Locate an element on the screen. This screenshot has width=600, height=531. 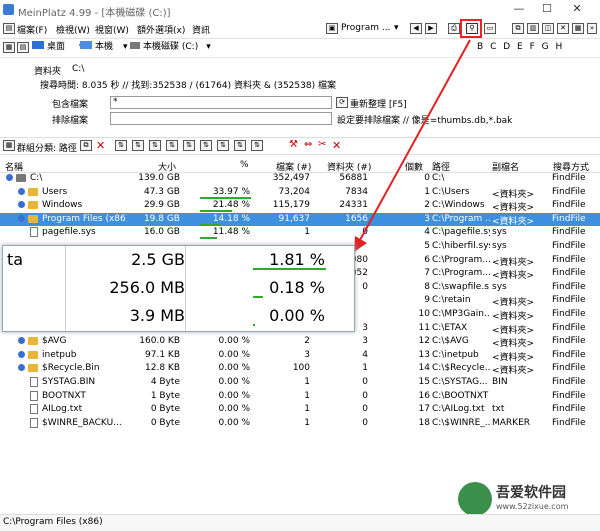
zoom-percent: 0.18 % is located at coordinates (297, 287).